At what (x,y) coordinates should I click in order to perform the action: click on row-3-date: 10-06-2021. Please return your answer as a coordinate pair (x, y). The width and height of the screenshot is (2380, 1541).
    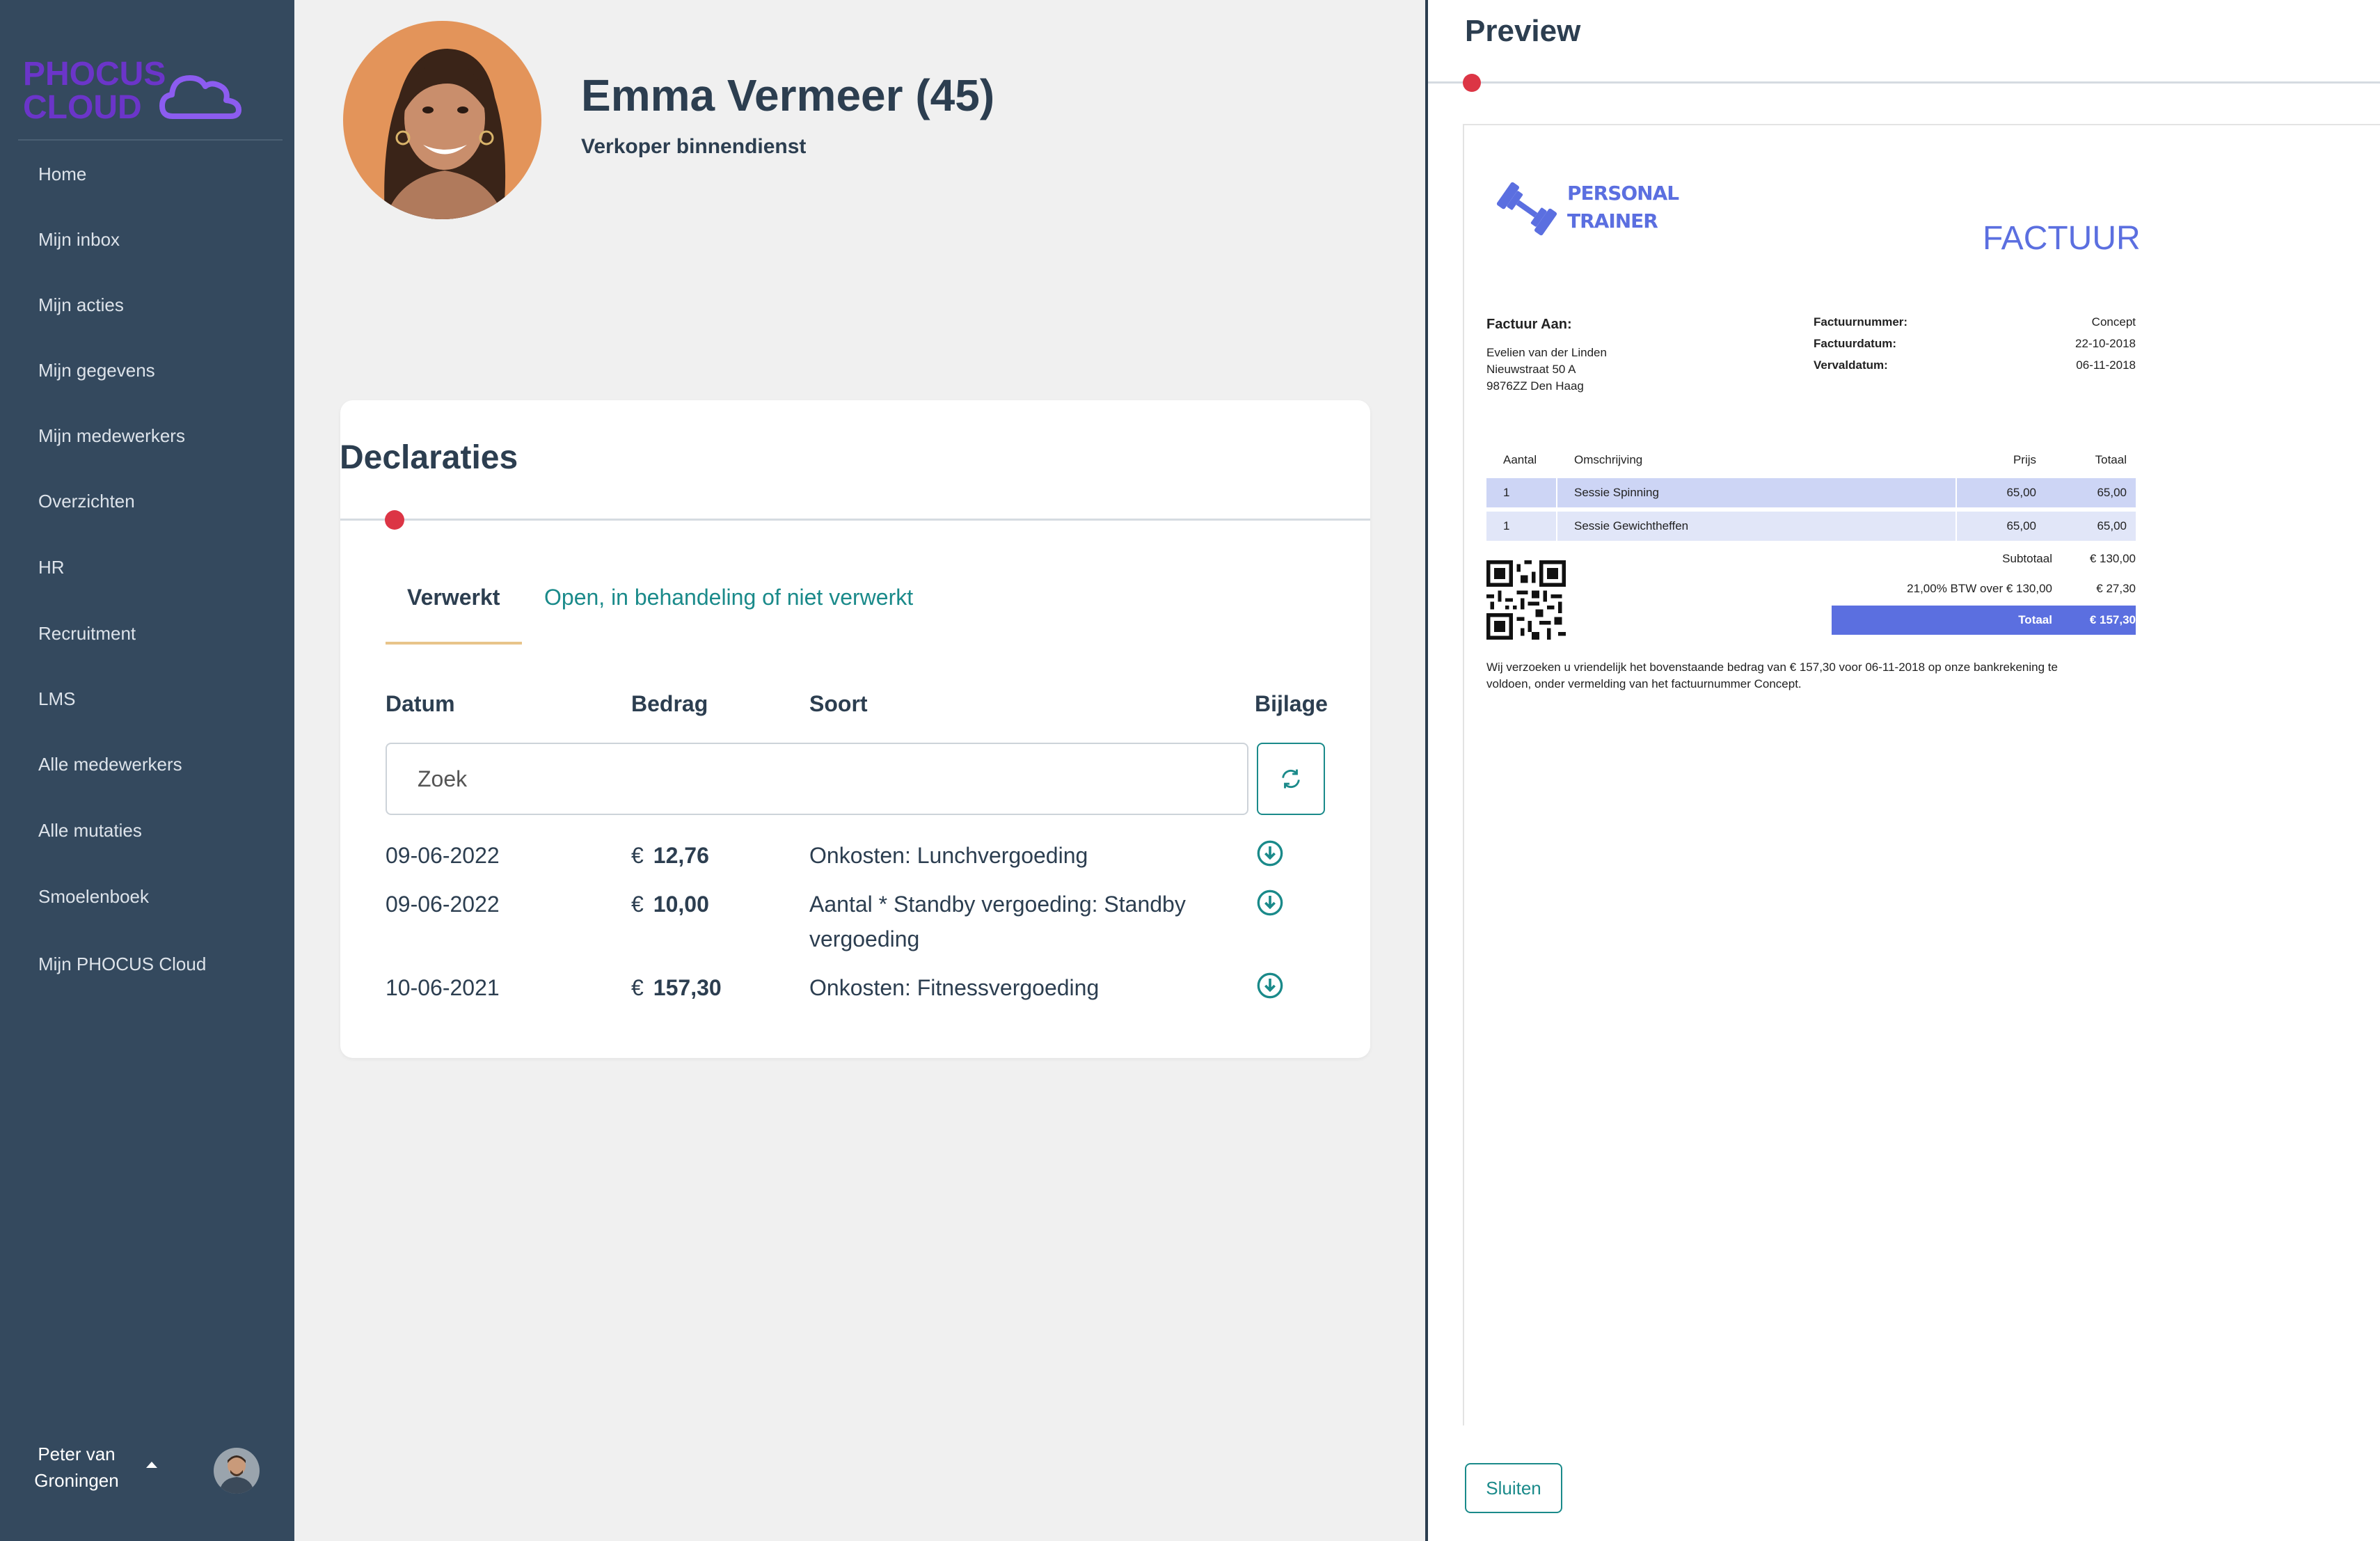
    Looking at the image, I should click on (443, 987).